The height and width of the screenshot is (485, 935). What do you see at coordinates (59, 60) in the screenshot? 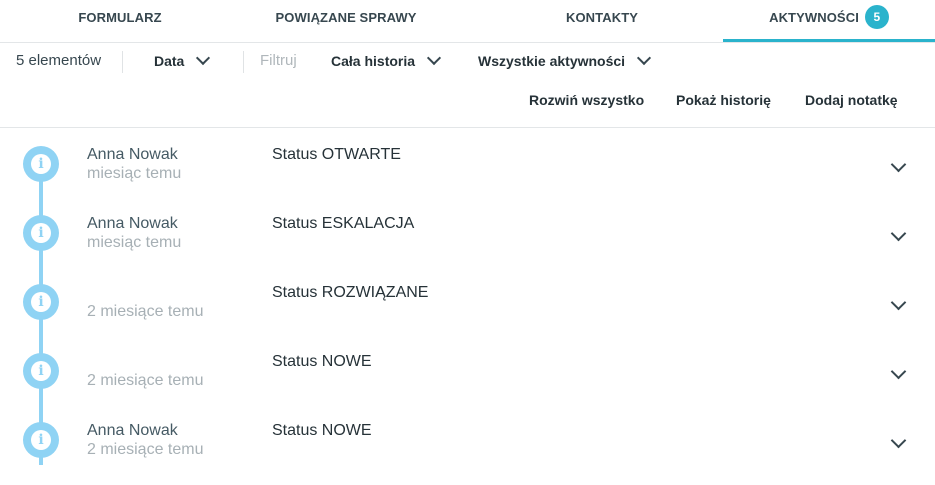
I see `item-count: 5 elementów` at bounding box center [59, 60].